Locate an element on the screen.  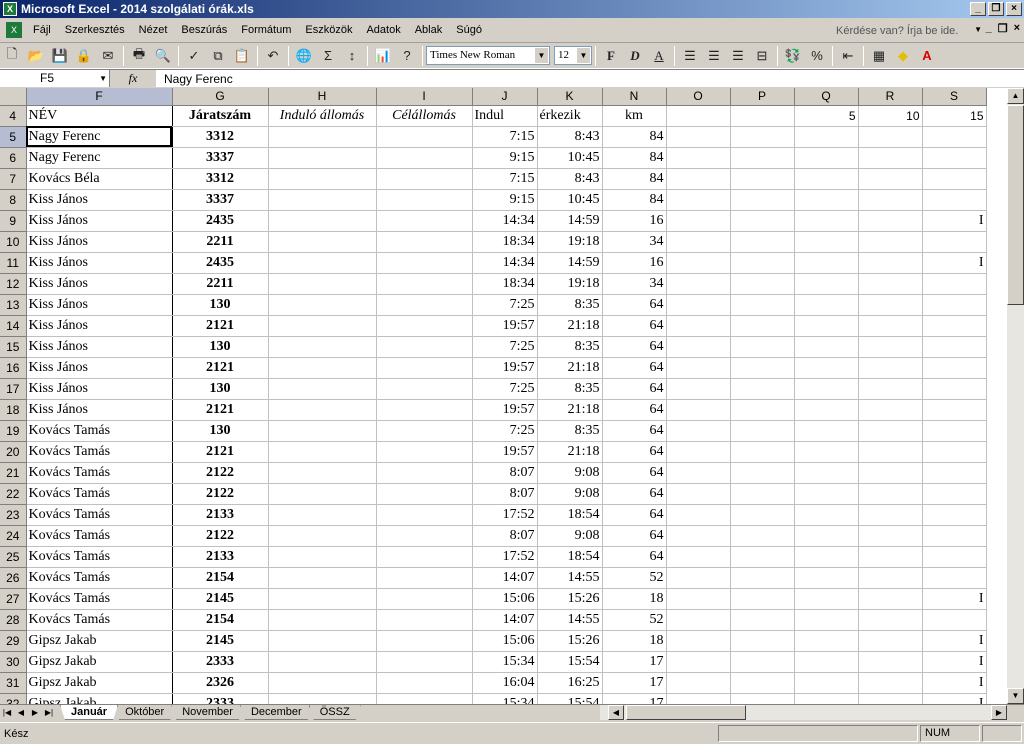
row-header: 26 is located at coordinates (13, 578).